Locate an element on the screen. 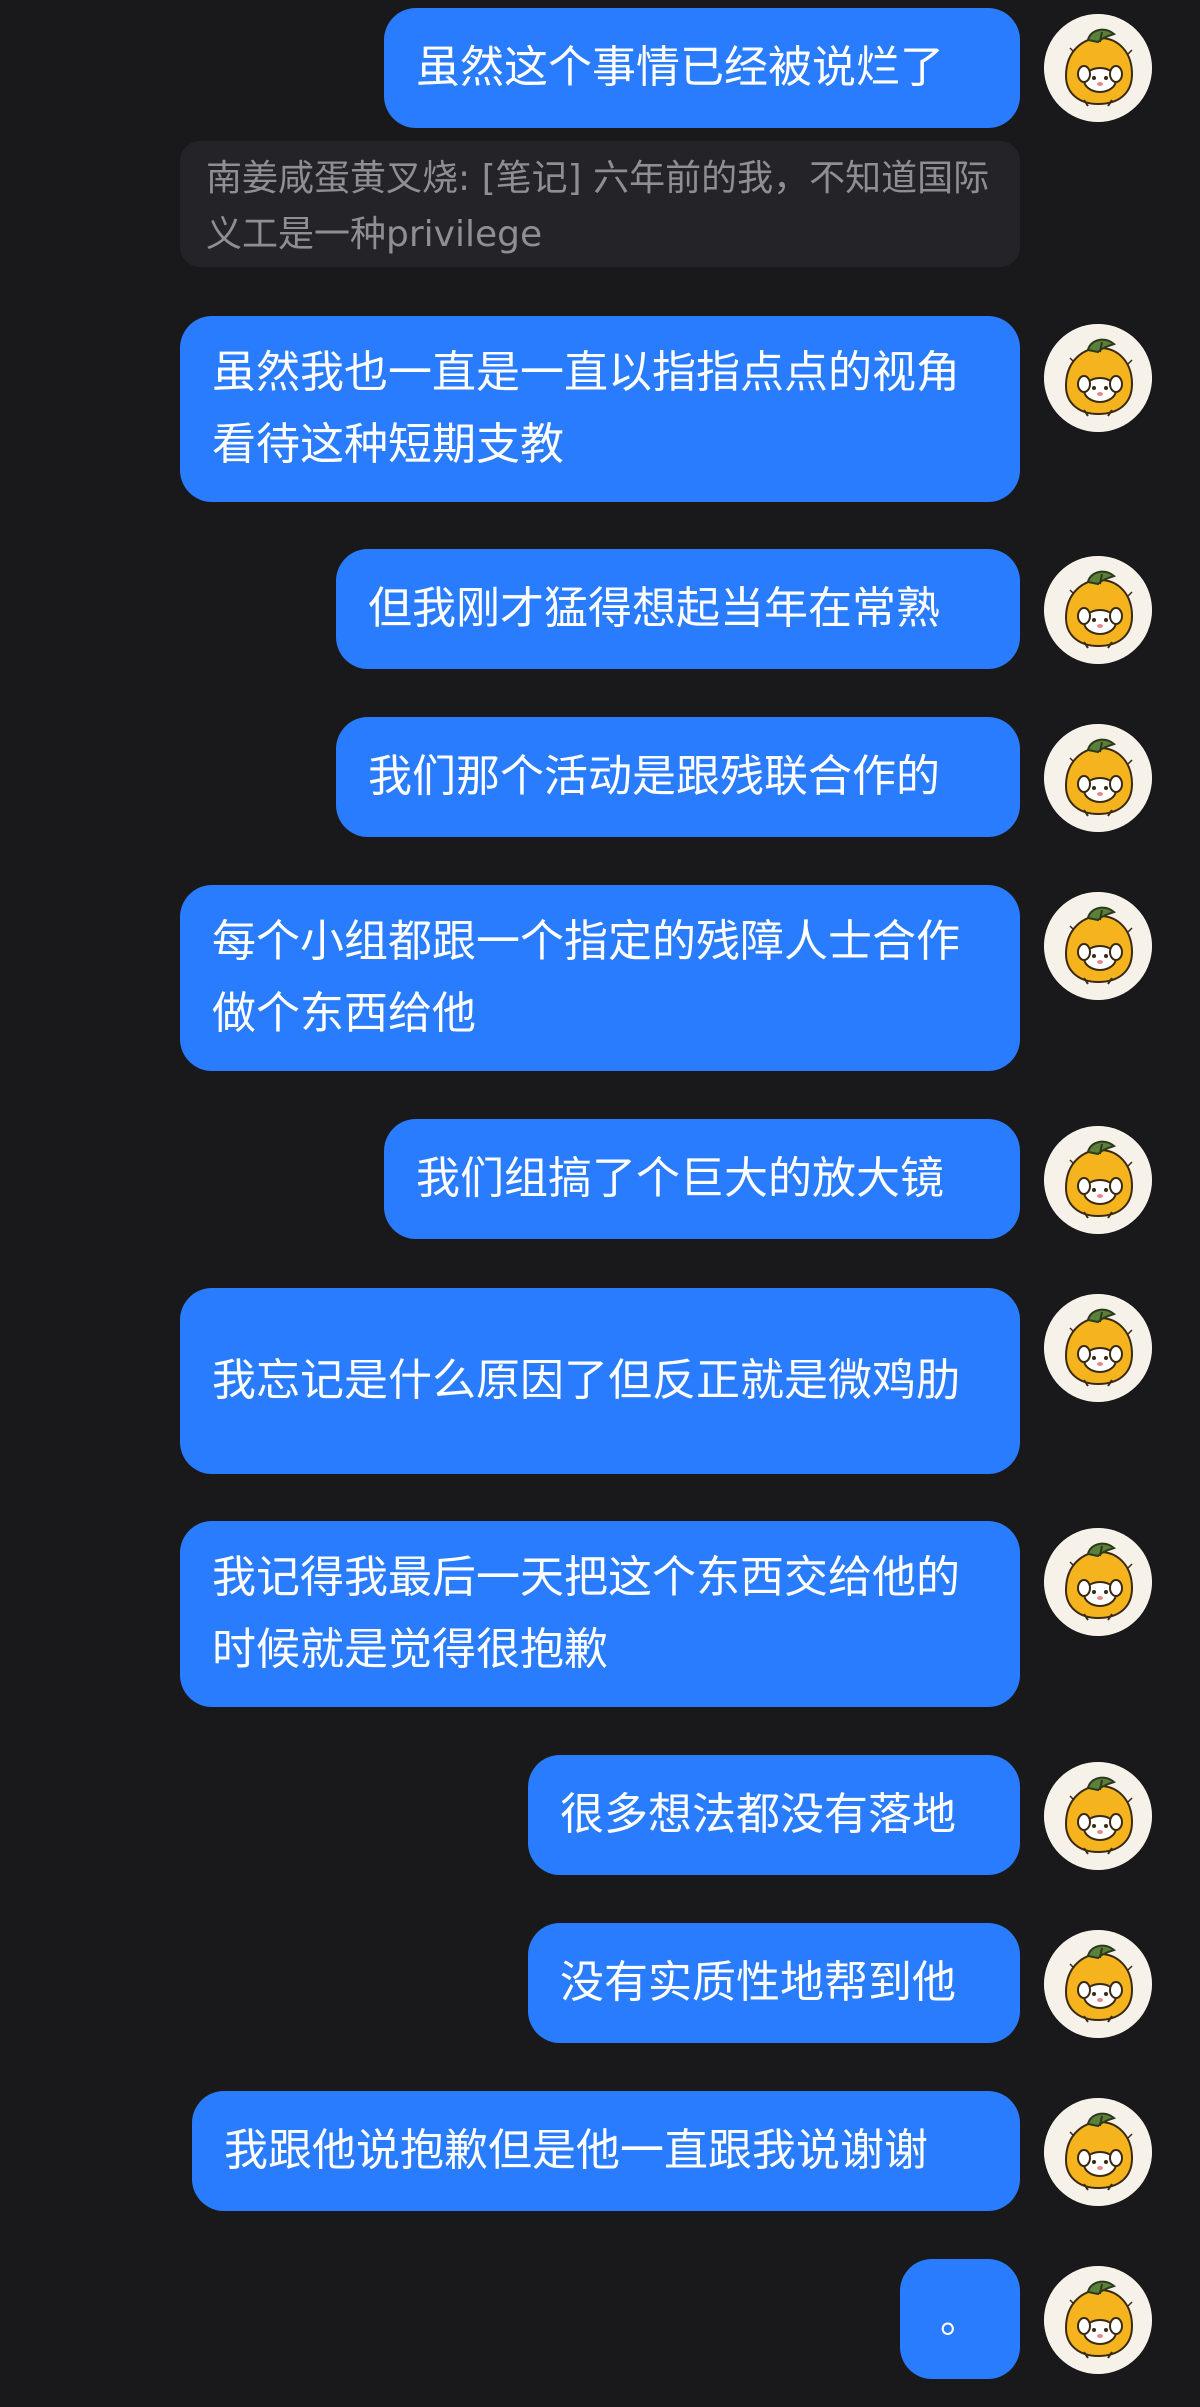 The width and height of the screenshot is (1200, 2407). message-text: 但我刚才猛得想起当年在常熟 is located at coordinates (654, 608).